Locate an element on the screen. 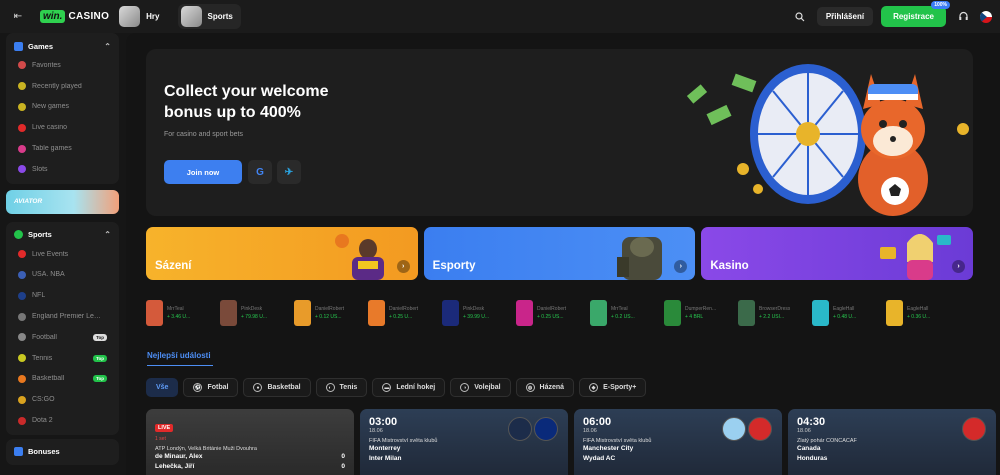 The image size is (1000, 475). winner-item: DumperRen... + 4 BRL is located at coordinates (699, 313).